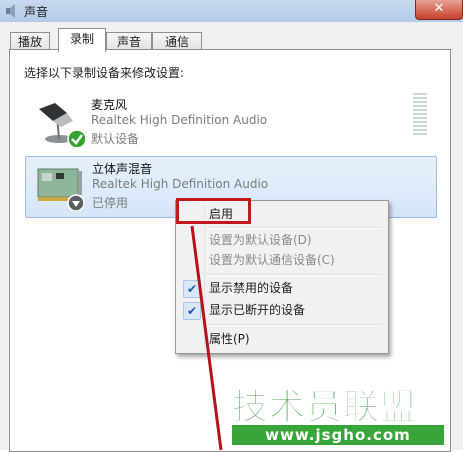 The width and height of the screenshot is (463, 452). Describe the element at coordinates (76, 138) in the screenshot. I see `default-check-icon` at that location.